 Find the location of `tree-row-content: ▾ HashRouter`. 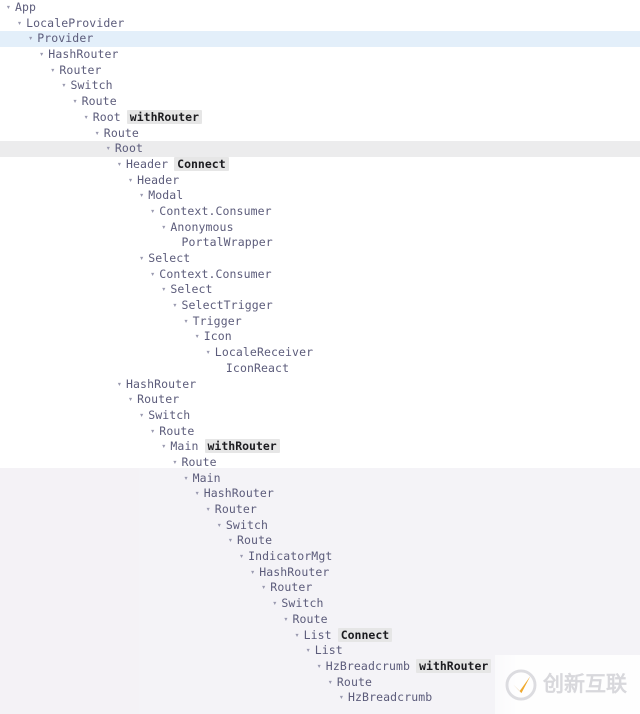

tree-row-content: ▾ HashRouter is located at coordinates (156, 385).